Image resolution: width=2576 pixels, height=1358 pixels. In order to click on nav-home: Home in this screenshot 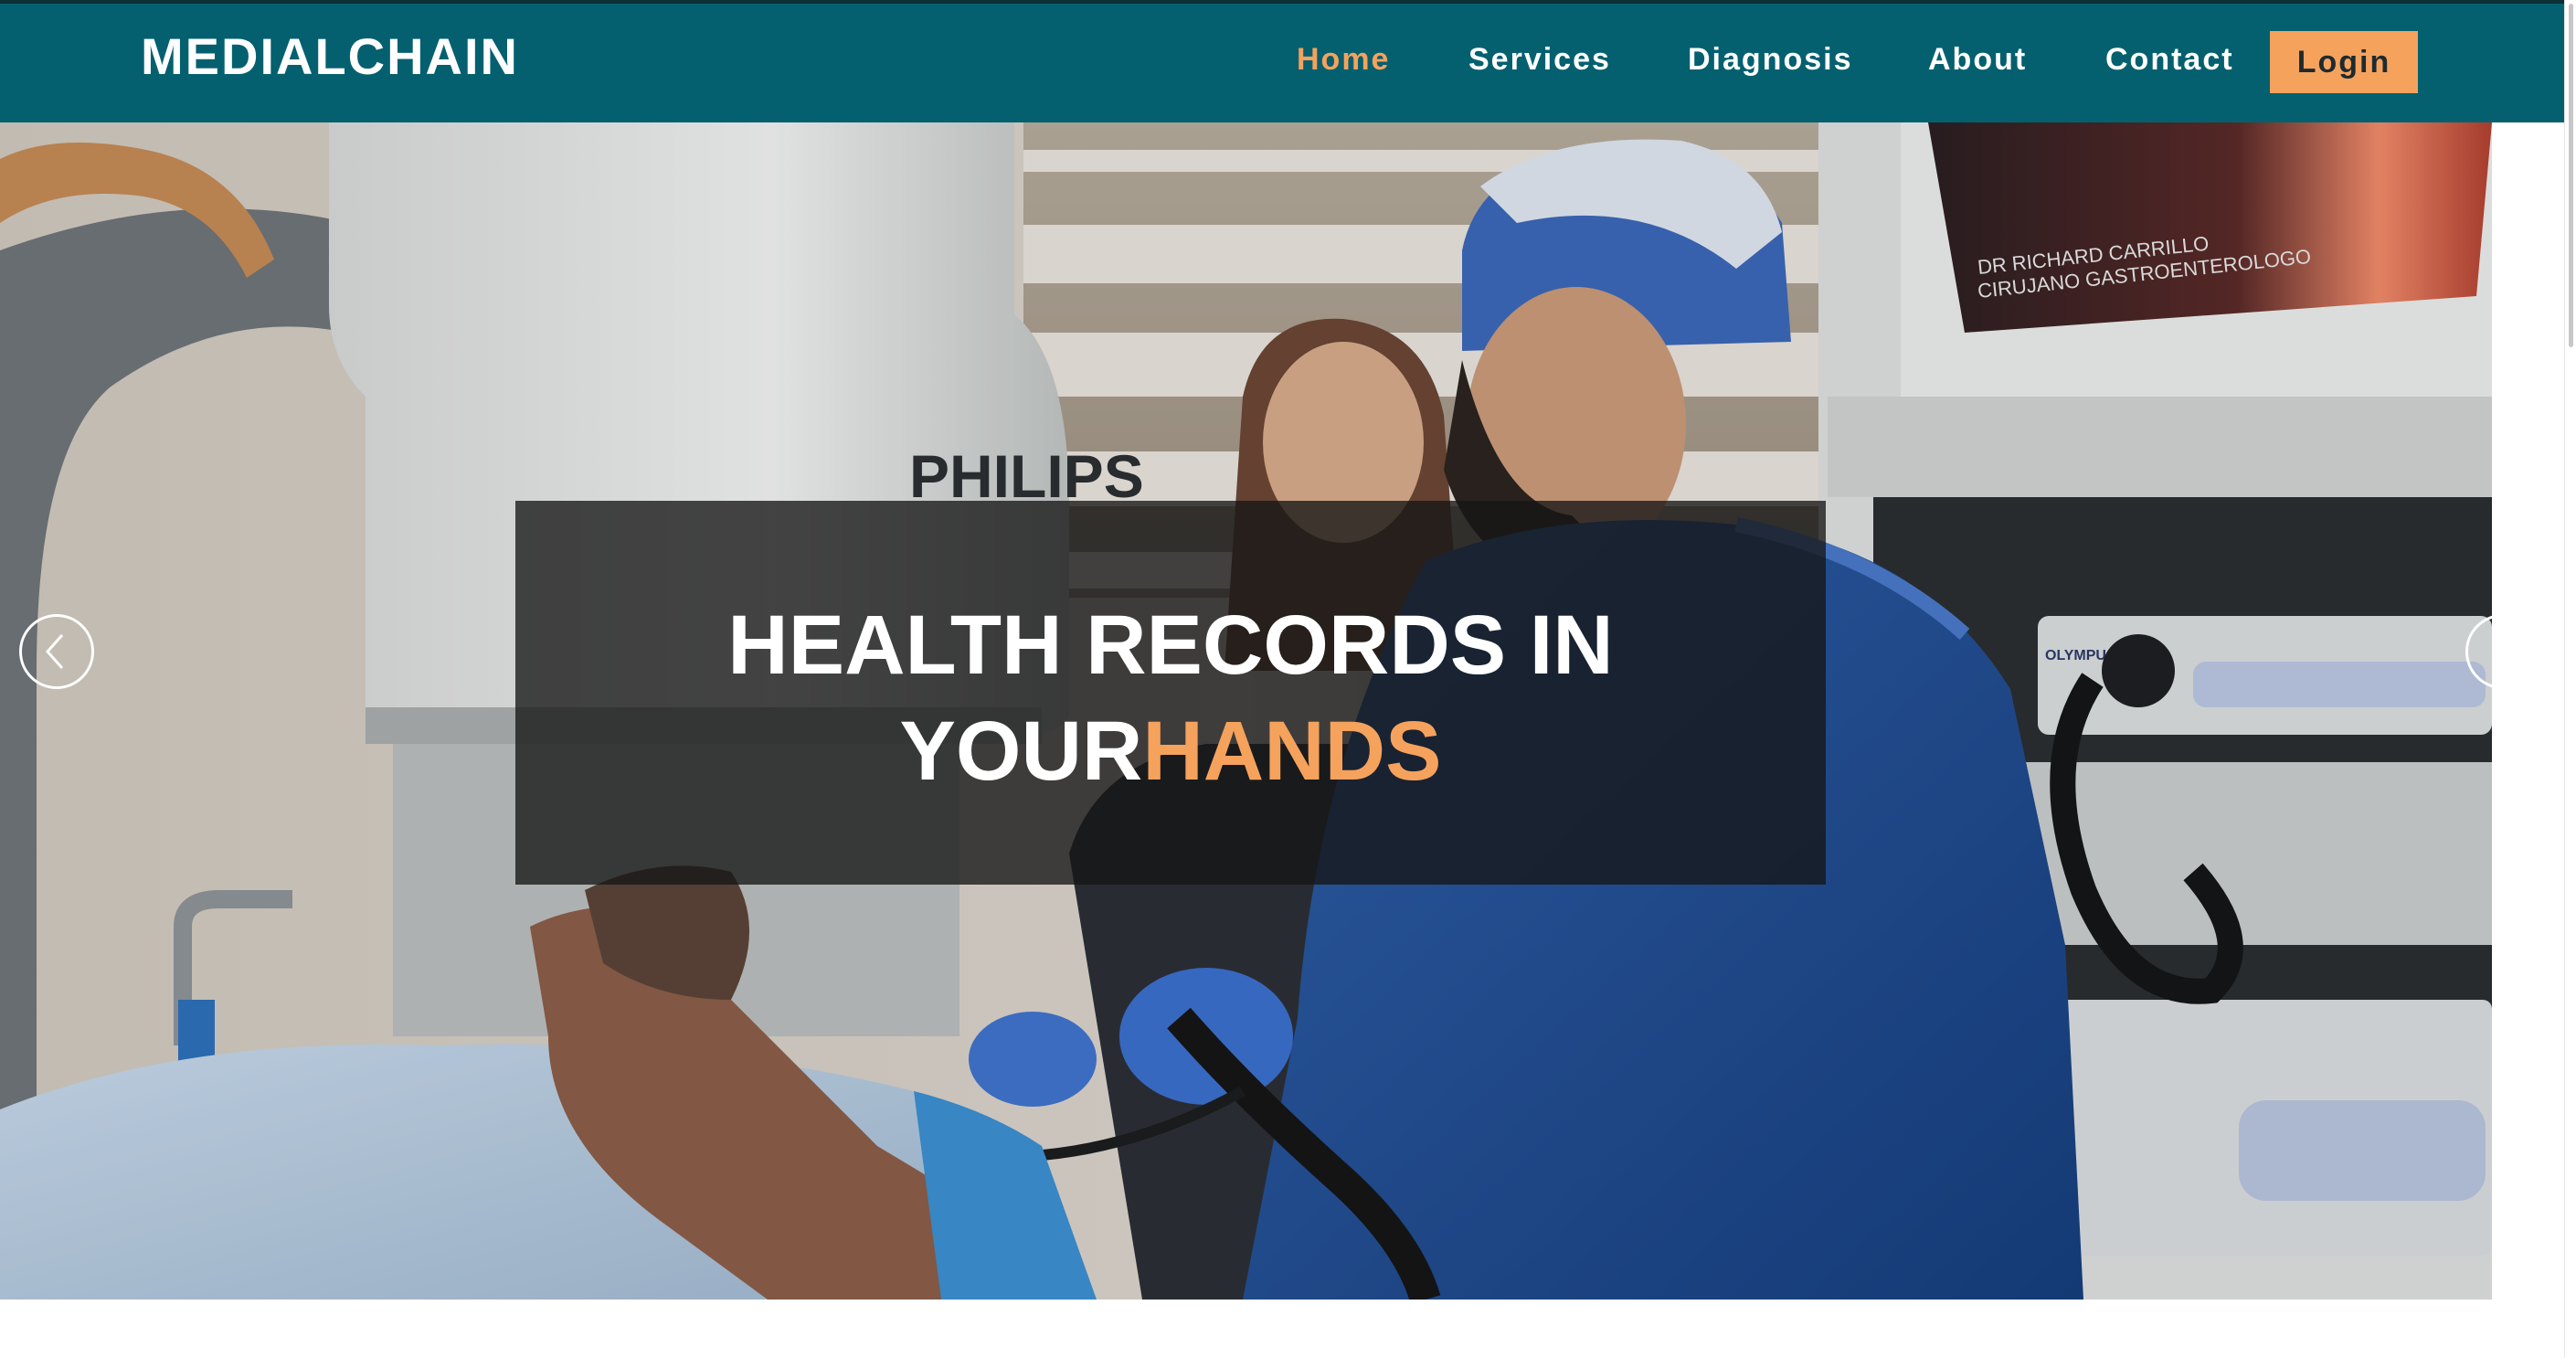, I will do `click(1343, 60)`.